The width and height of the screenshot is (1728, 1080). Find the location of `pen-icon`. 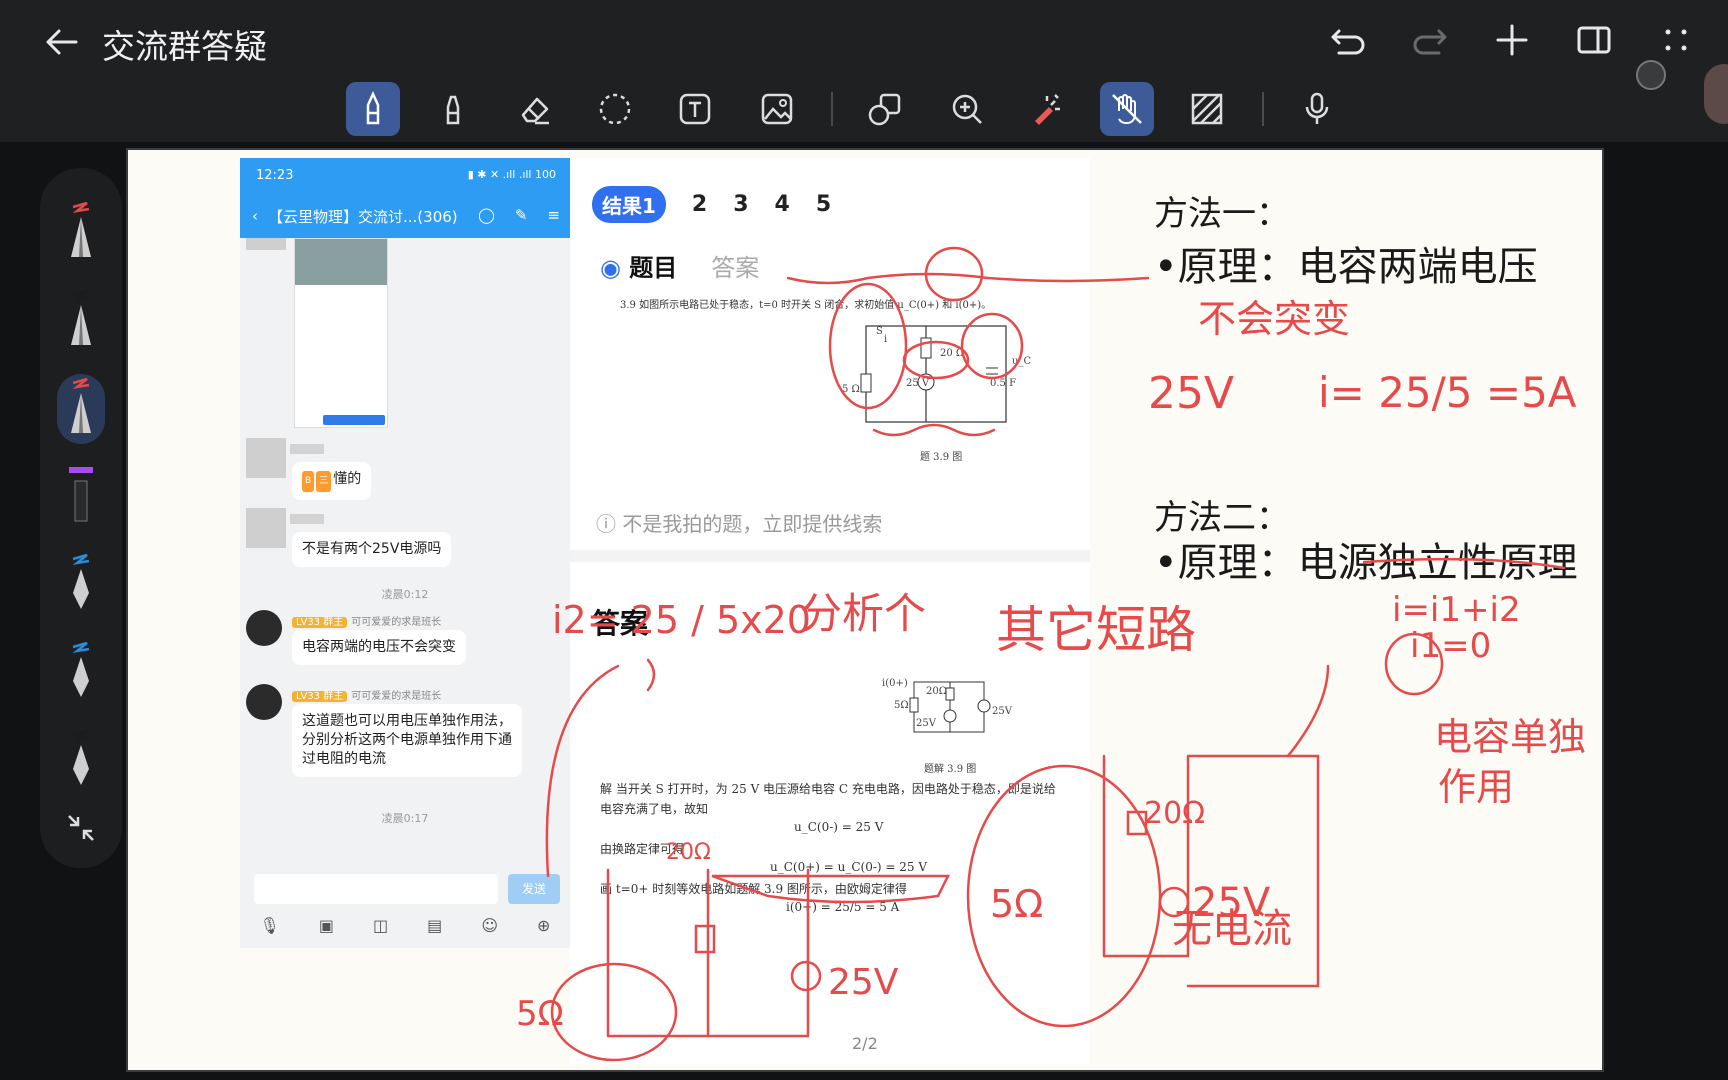

pen-icon is located at coordinates (373, 109).